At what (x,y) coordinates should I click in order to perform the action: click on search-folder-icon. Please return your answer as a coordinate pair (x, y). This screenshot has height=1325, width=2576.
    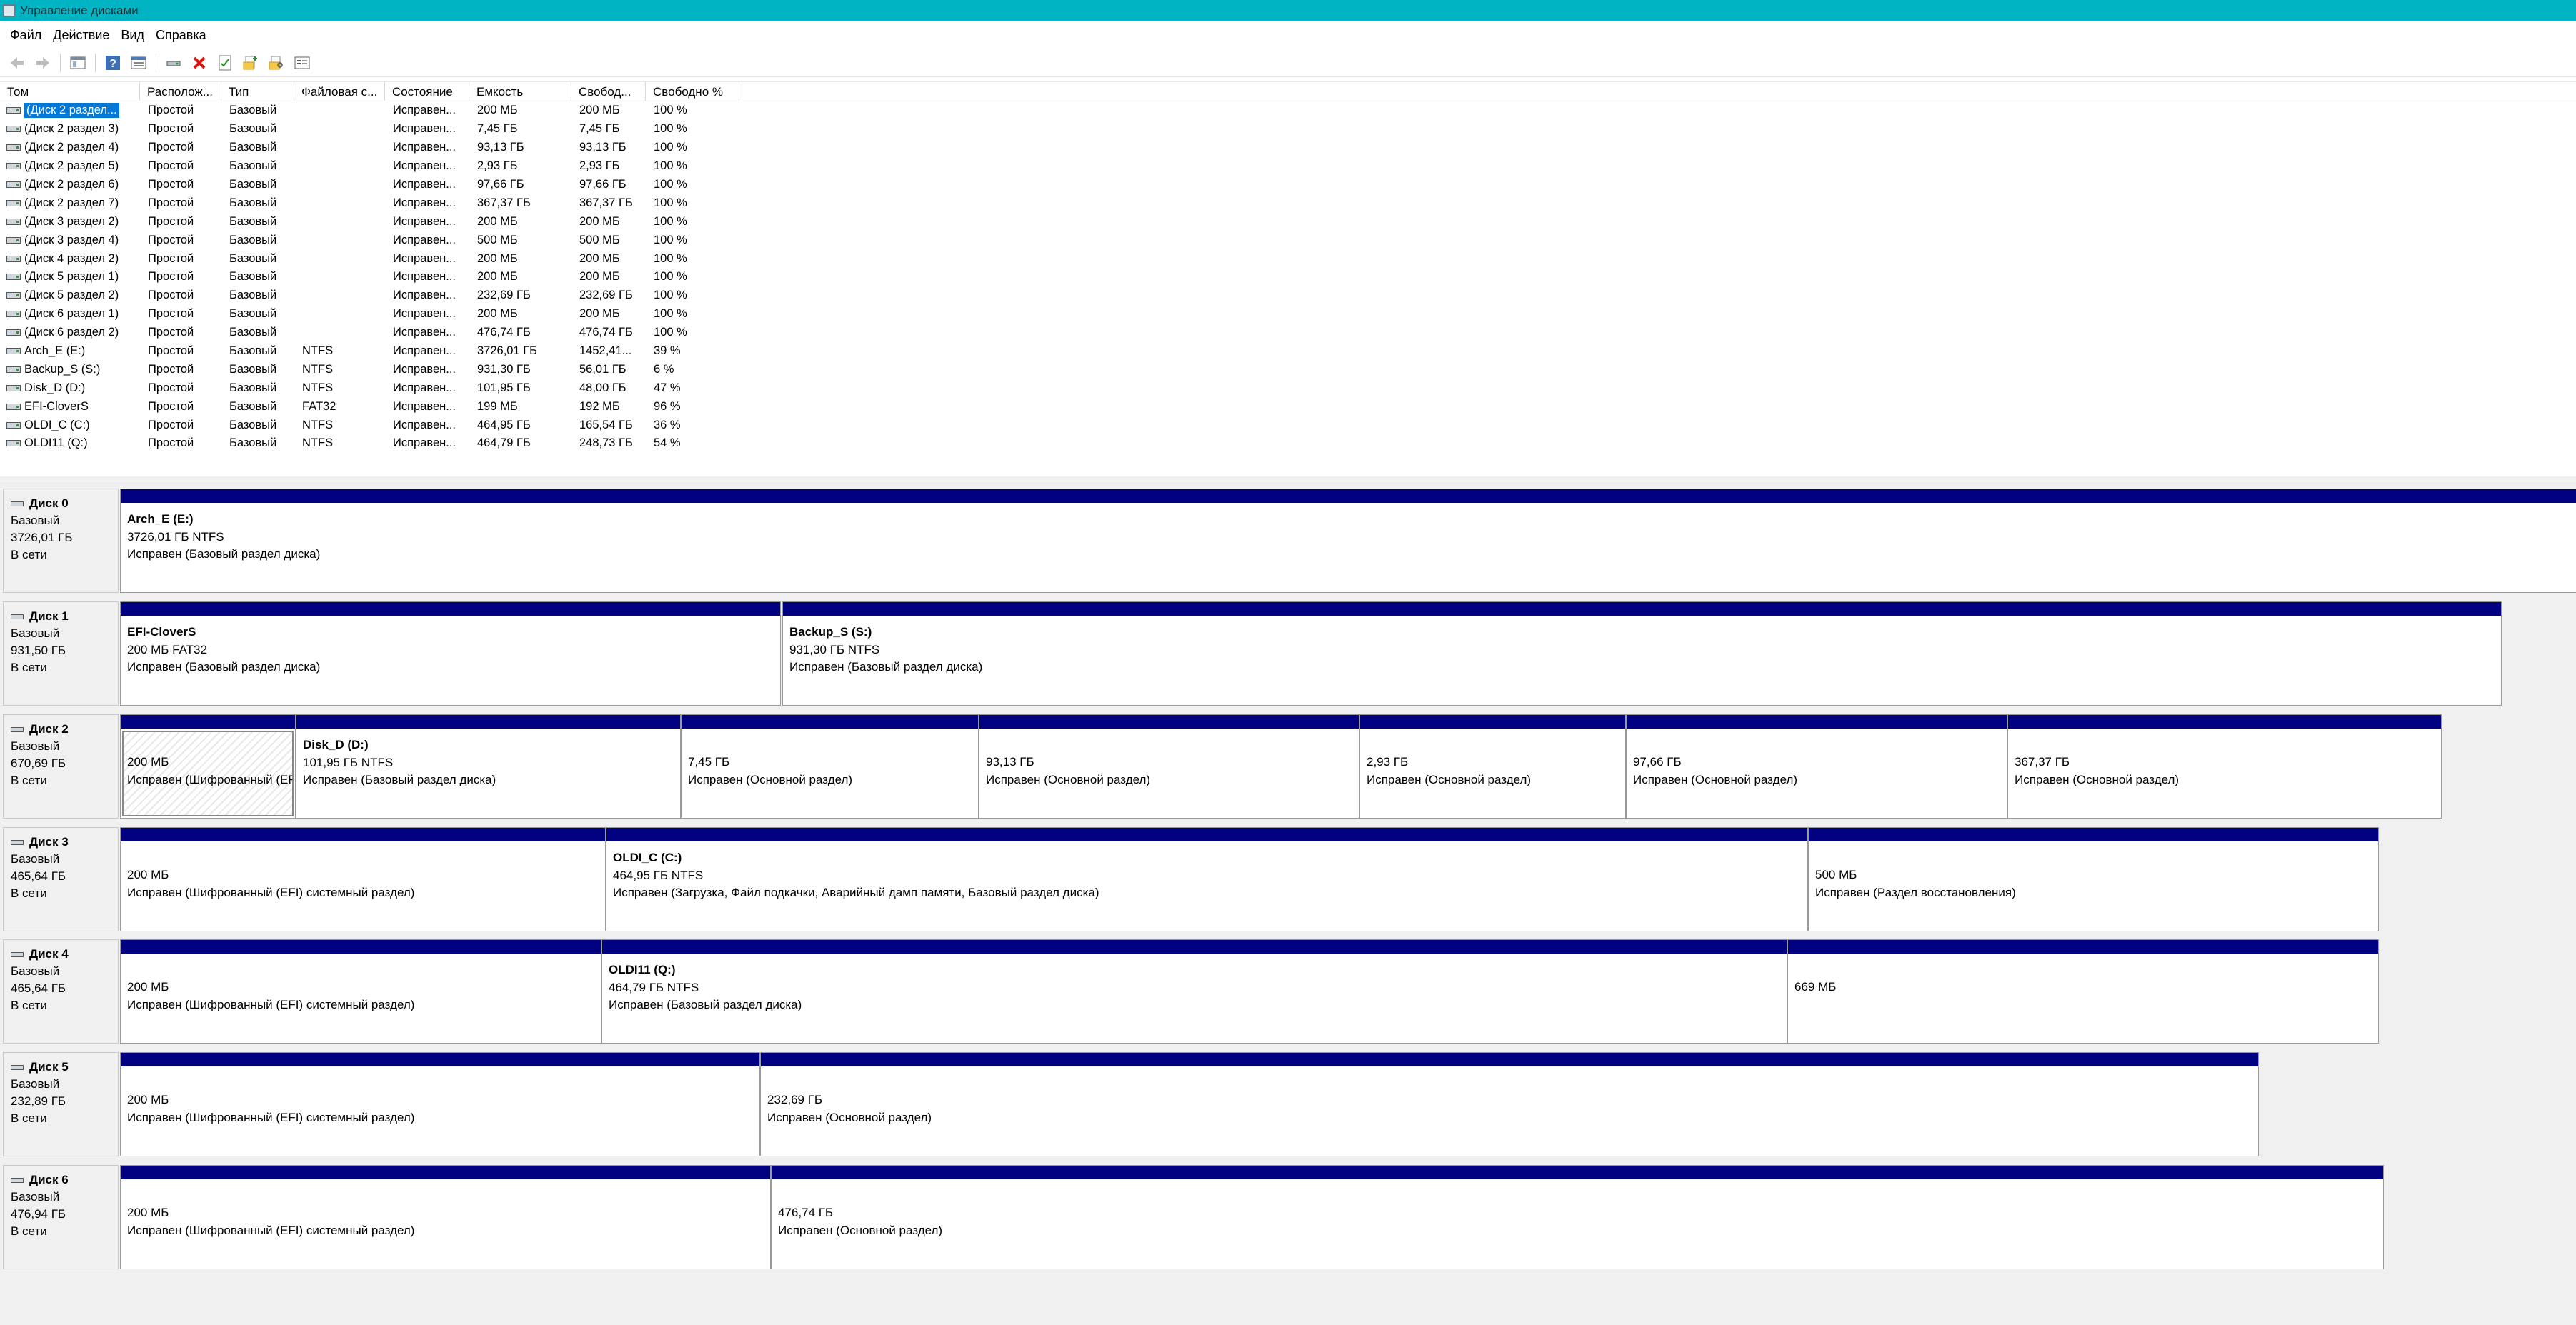
    Looking at the image, I should click on (276, 63).